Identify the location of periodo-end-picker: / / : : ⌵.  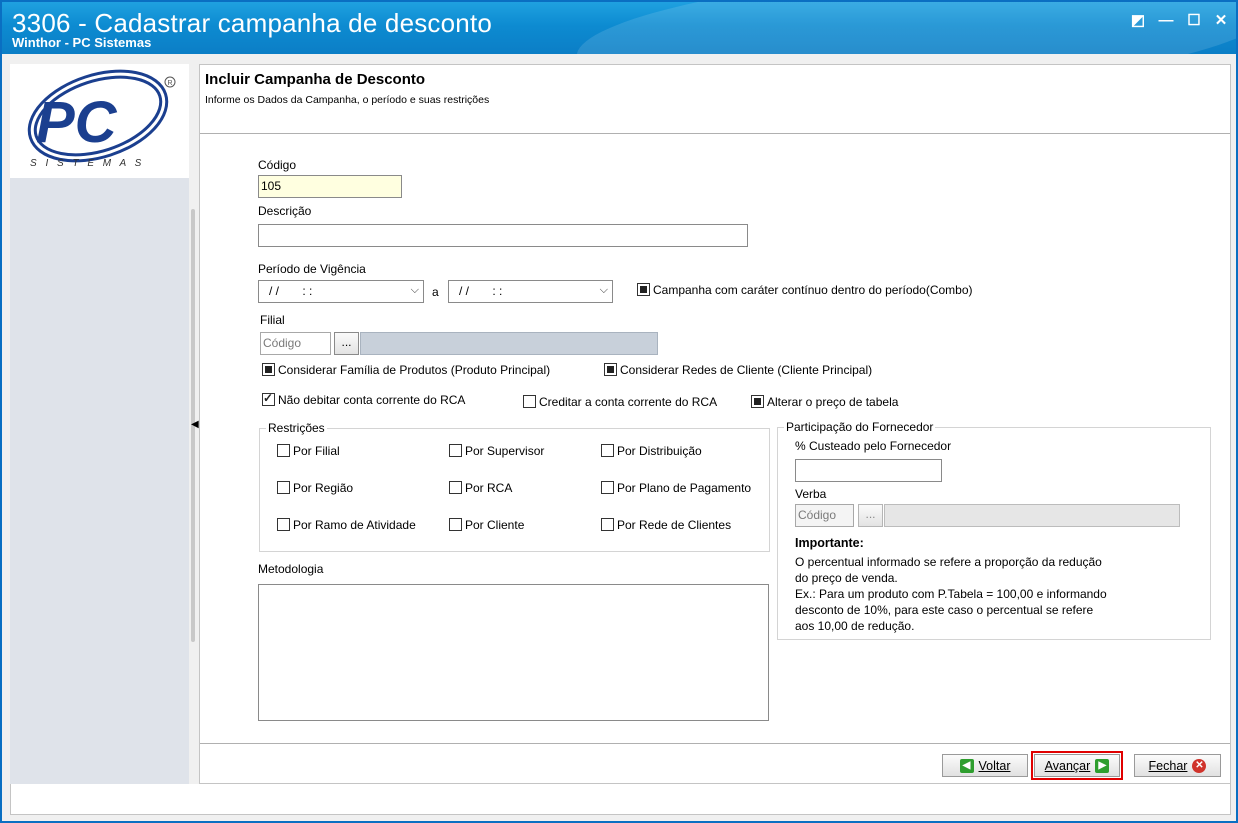
(530, 291).